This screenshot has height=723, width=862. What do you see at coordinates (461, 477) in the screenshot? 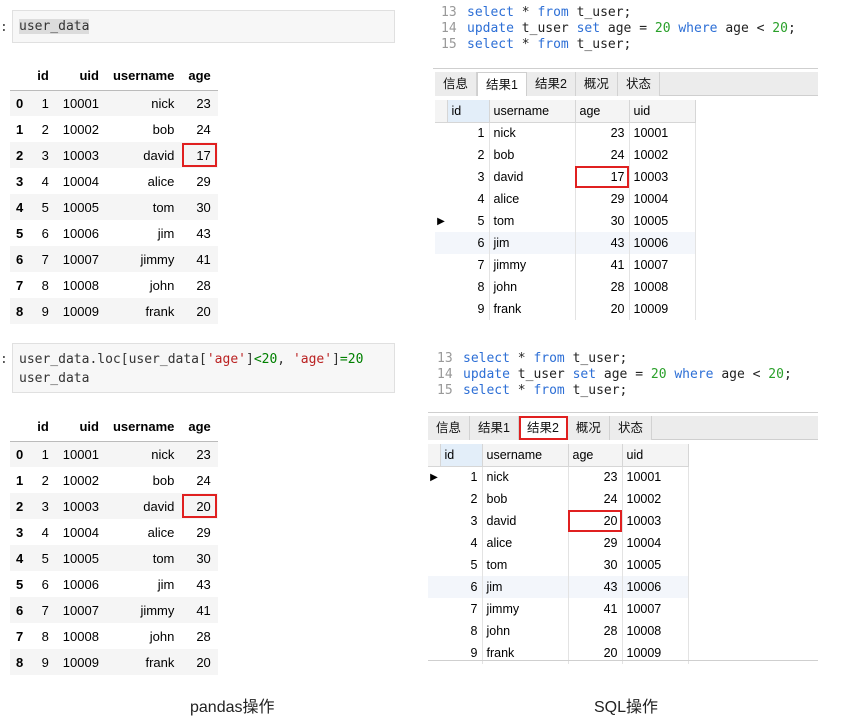
I see `grid-cell: 1` at bounding box center [461, 477].